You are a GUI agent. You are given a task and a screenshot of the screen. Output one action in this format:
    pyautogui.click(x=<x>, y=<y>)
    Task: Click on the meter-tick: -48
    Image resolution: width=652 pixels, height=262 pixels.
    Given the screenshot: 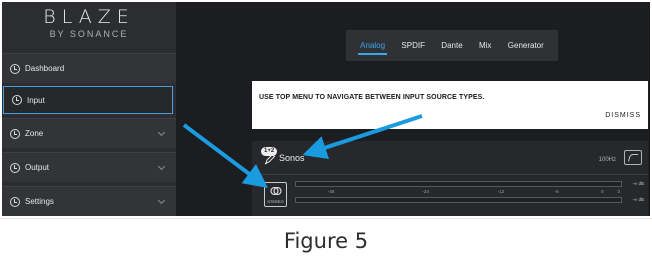 What is the action you would take?
    pyautogui.click(x=331, y=191)
    